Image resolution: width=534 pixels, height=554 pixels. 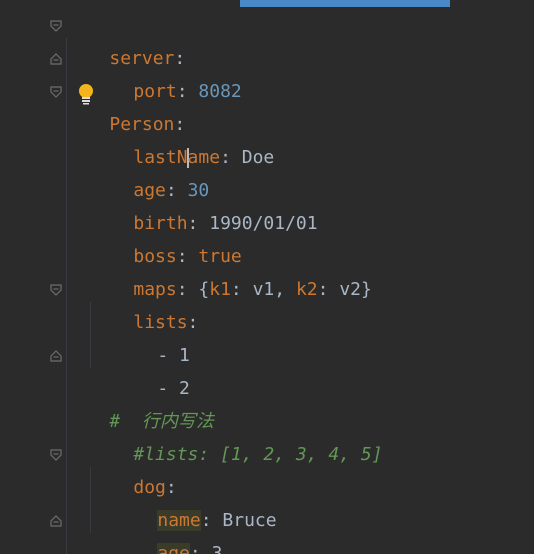 What do you see at coordinates (258, 157) in the screenshot?
I see `yaml-value: Doe` at bounding box center [258, 157].